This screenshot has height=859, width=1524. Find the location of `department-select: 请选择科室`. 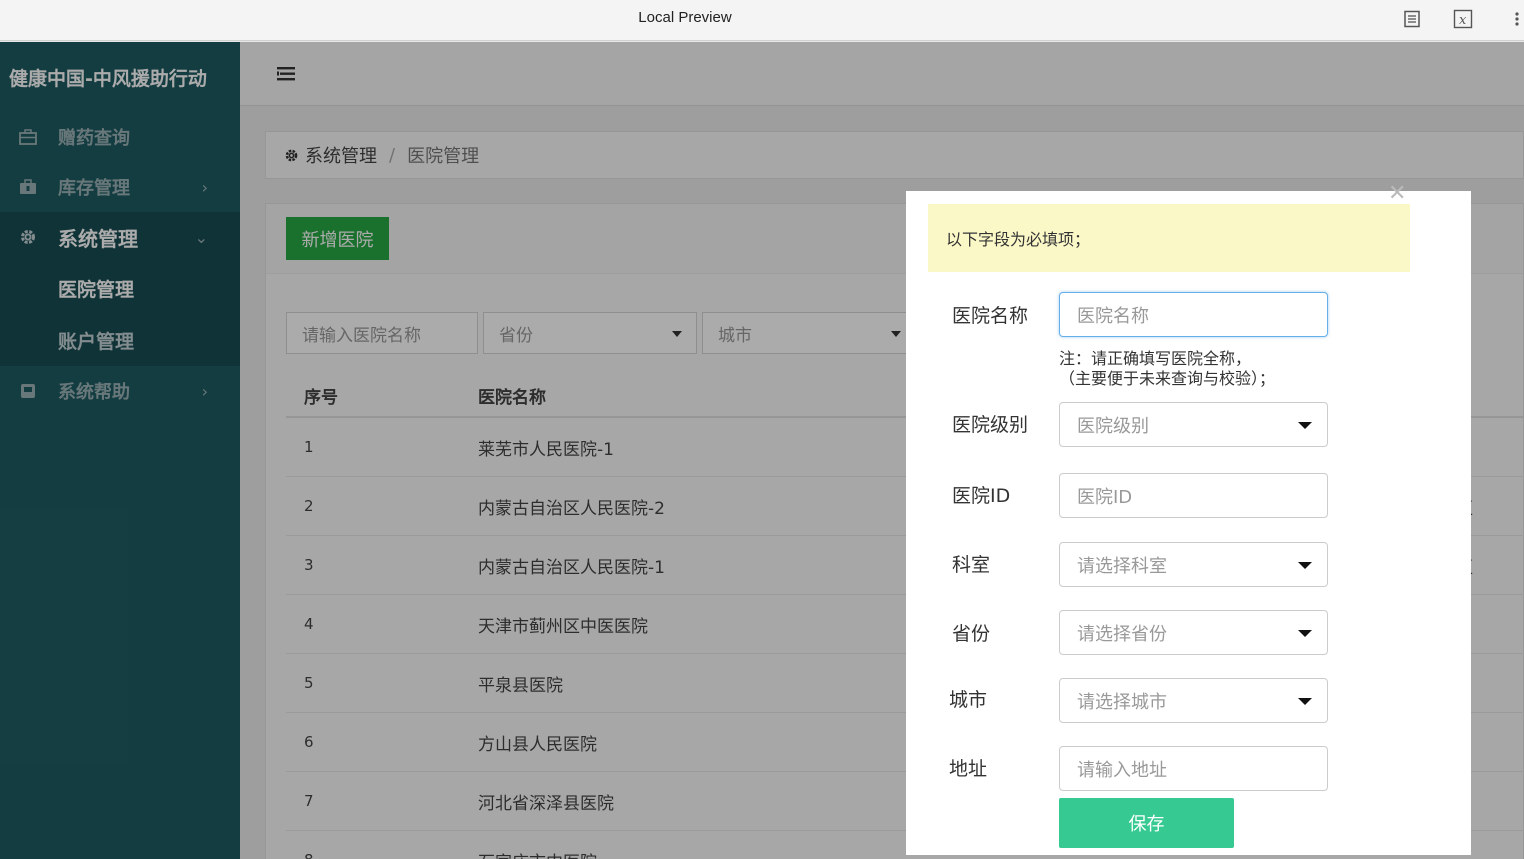

department-select: 请选择科室 is located at coordinates (1193, 564).